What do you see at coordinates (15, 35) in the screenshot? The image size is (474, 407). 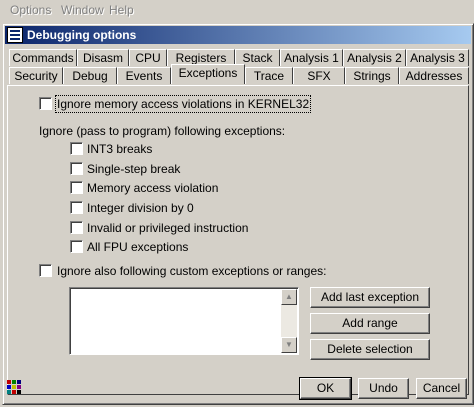 I see `window-menu-icon` at bounding box center [15, 35].